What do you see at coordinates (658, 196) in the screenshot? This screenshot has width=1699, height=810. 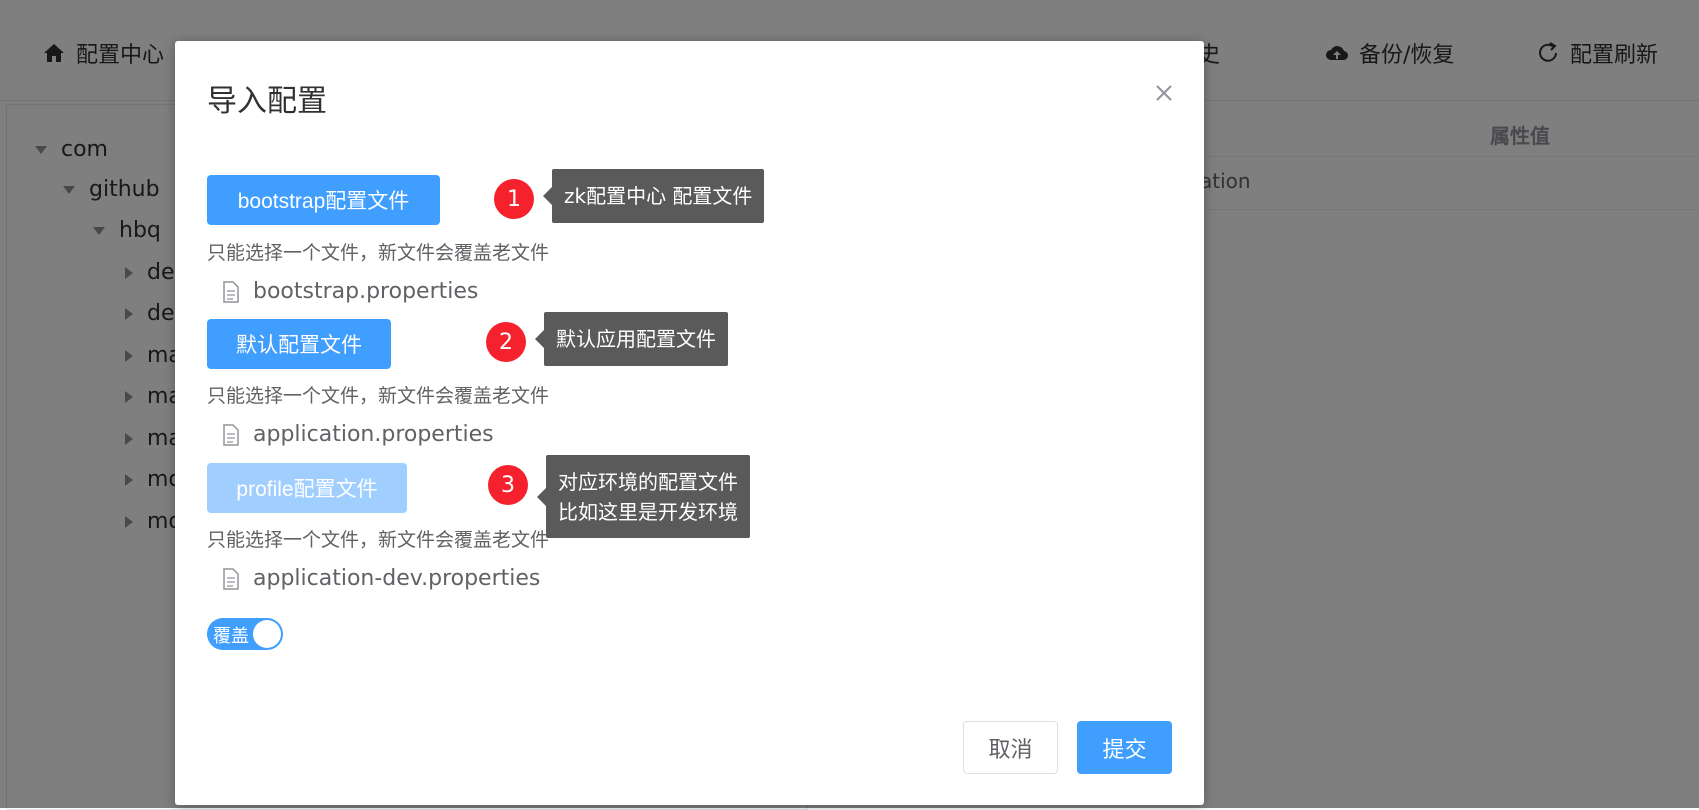 I see `callout-text: zk配置中心 配置文件` at bounding box center [658, 196].